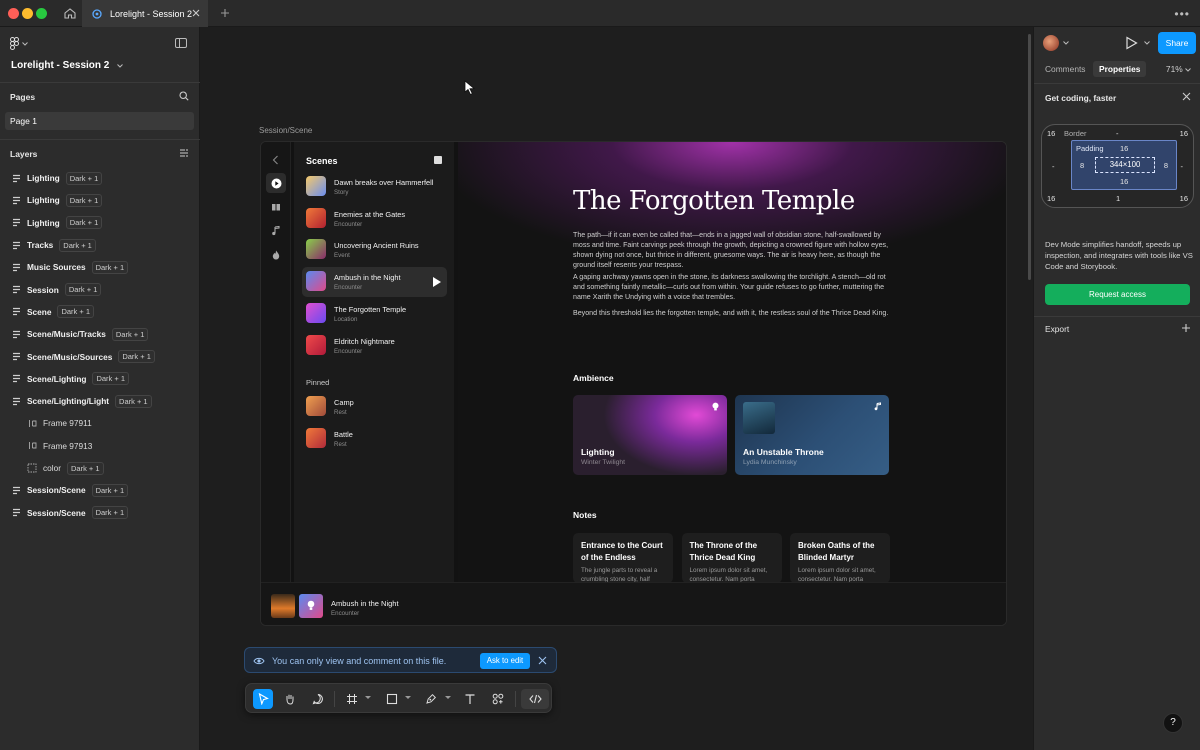 The width and height of the screenshot is (1200, 750). I want to click on layer-row: Session Dark + 1, so click(100, 289).